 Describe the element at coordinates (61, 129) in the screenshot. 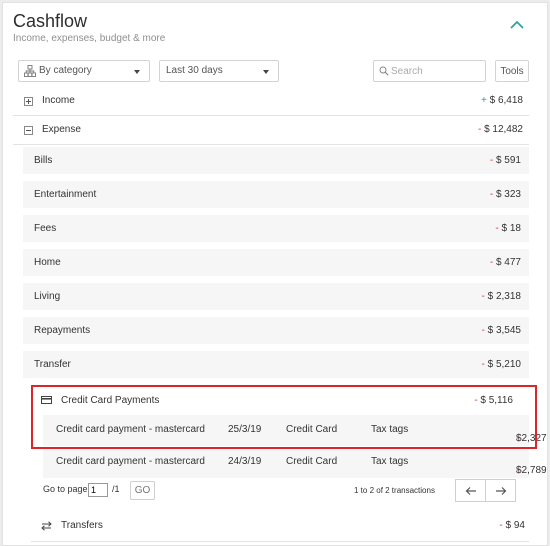

I see `expense-label: Expense` at that location.